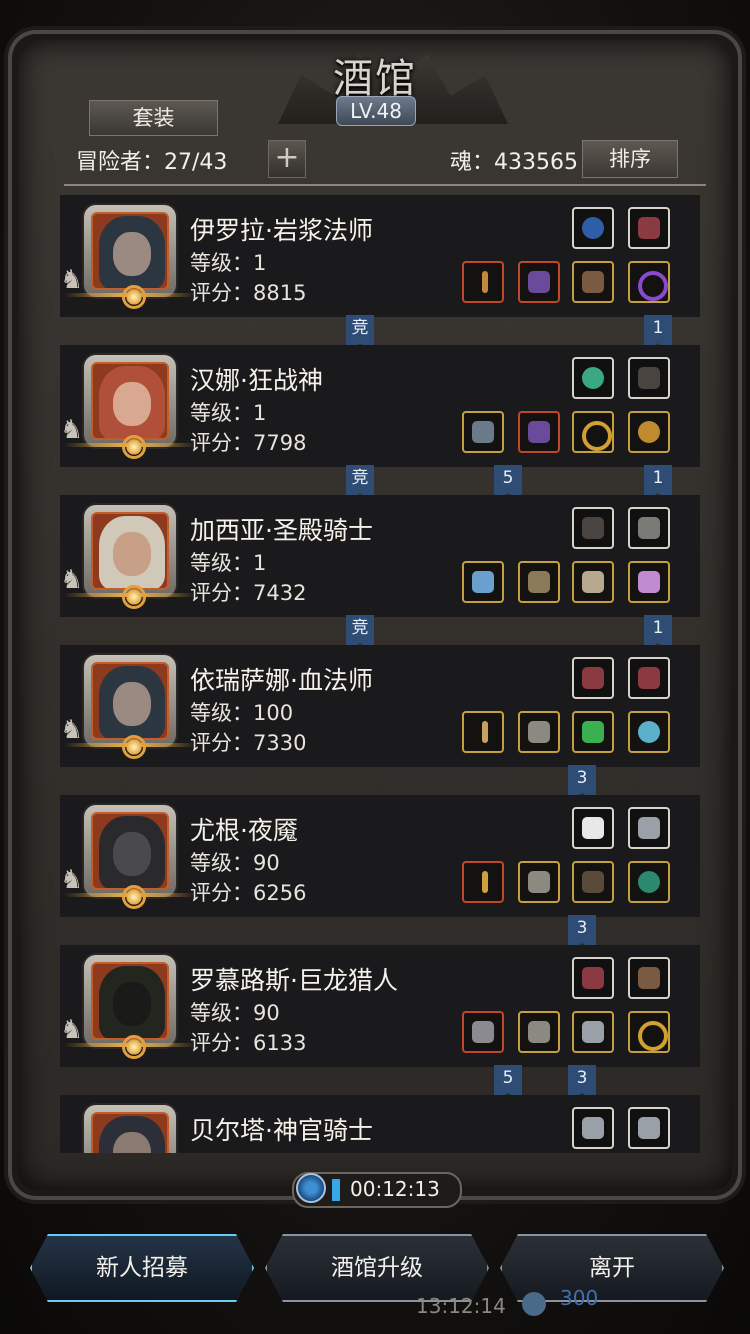 This screenshot has height=1334, width=750. I want to click on axe-slot-icon, so click(483, 432).